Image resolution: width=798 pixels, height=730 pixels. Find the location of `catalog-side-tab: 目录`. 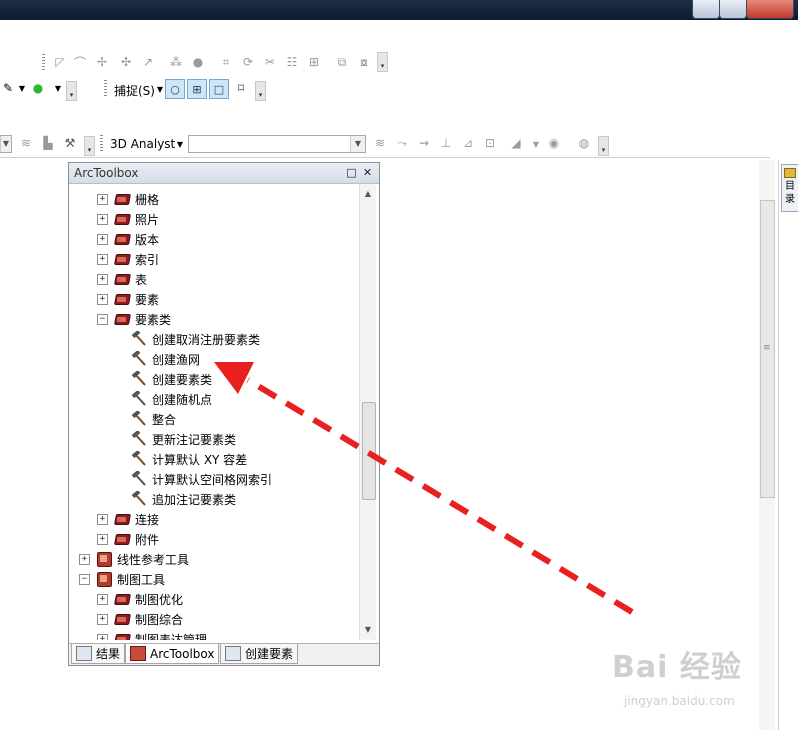

catalog-side-tab: 目录 is located at coordinates (789, 188).